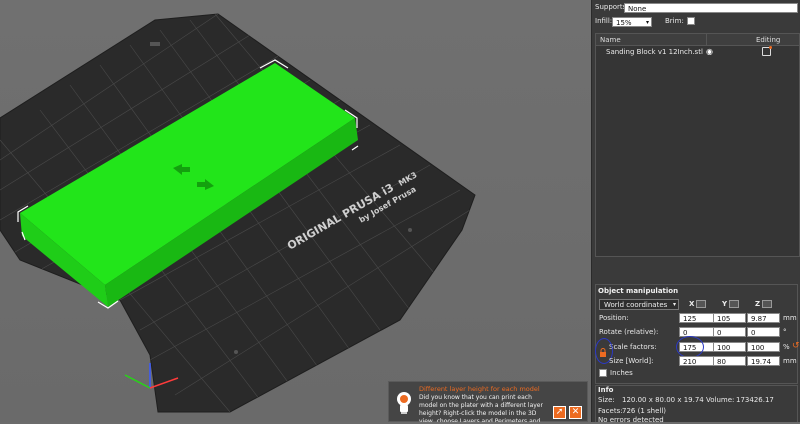 The height and width of the screenshot is (424, 800). What do you see at coordinates (603, 373) in the screenshot?
I see `inches-checkbox` at bounding box center [603, 373].